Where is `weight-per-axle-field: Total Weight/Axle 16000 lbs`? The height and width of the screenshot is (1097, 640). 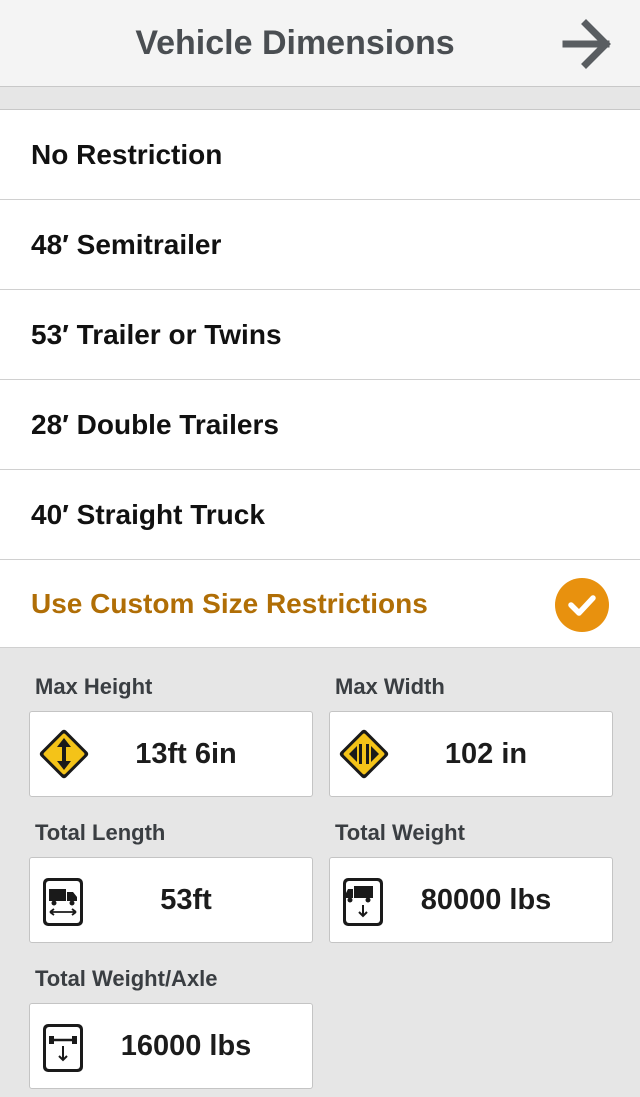 weight-per-axle-field: Total Weight/Axle 16000 lbs is located at coordinates (171, 1026).